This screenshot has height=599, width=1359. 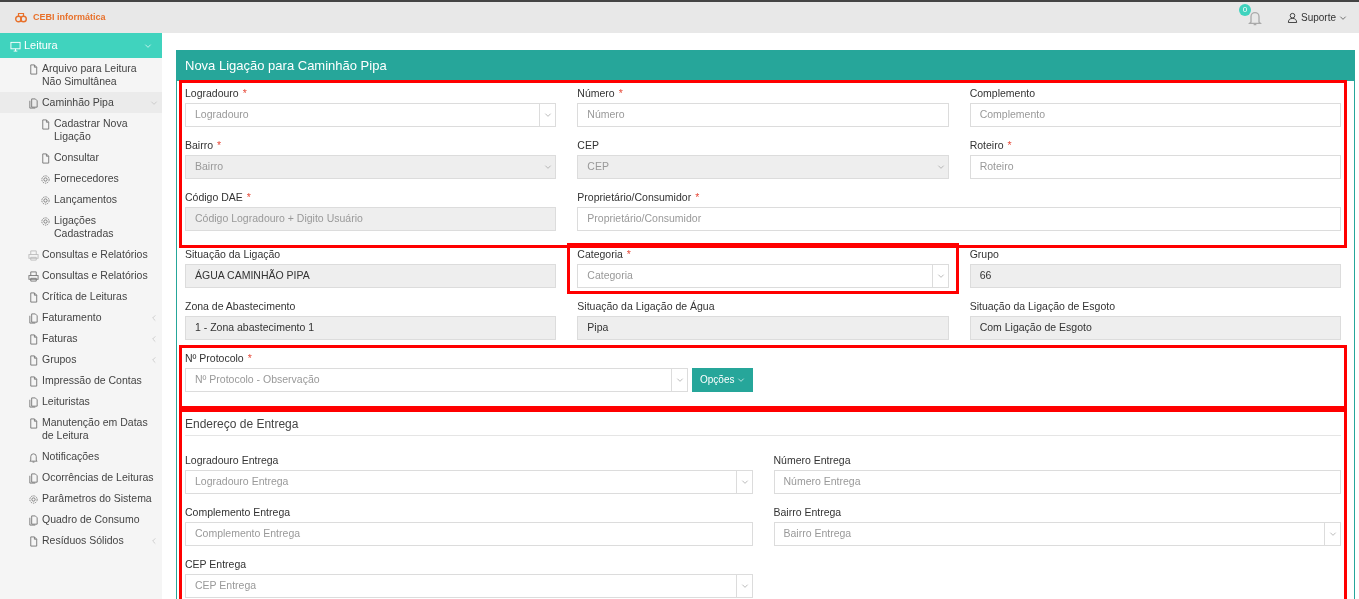 I want to click on input-field: 66, so click(x=1155, y=275).